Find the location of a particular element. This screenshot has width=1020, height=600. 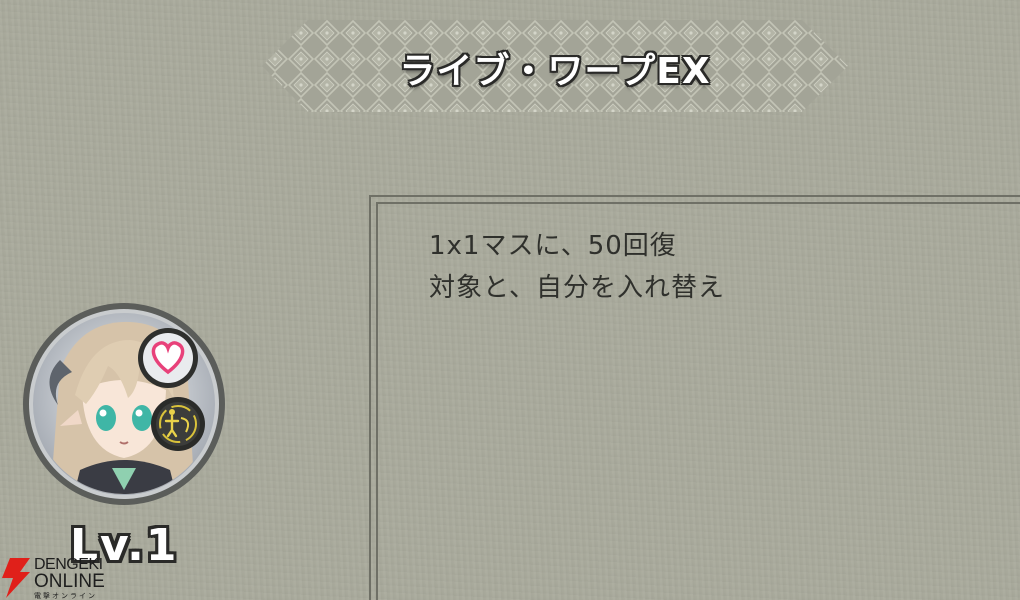

watermark-line2: ONLINE is located at coordinates (69, 581).